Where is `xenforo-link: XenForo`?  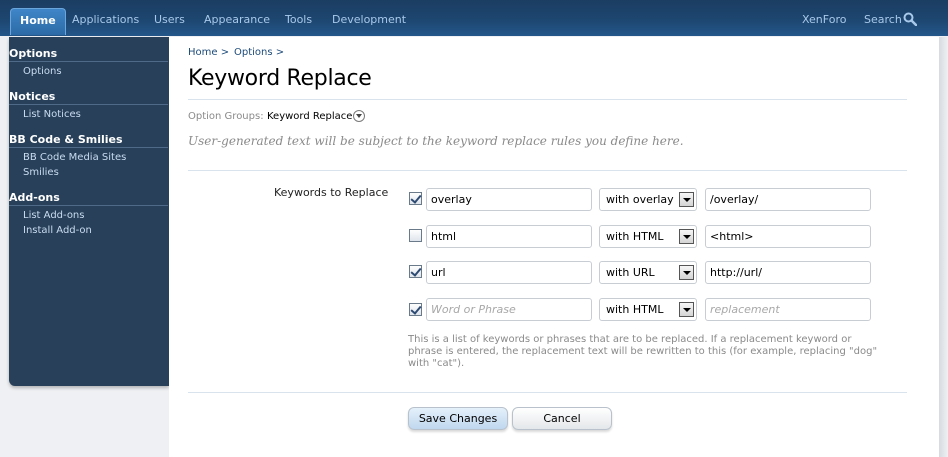 xenforo-link: XenForo is located at coordinates (824, 22).